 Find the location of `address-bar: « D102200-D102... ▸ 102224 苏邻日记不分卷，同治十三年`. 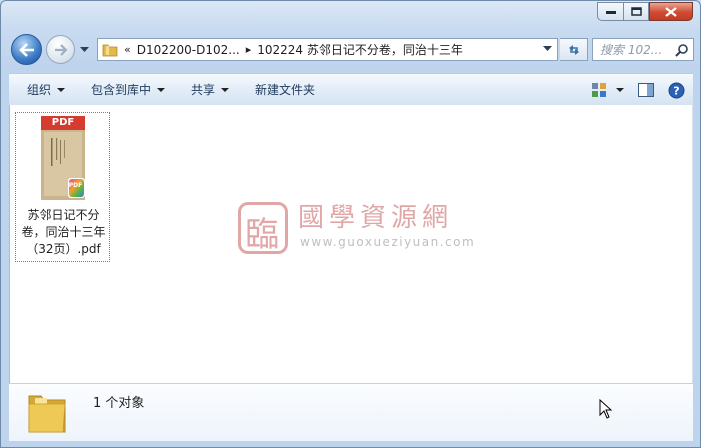

address-bar: « D102200-D102... ▸ 102224 苏邻日记不分卷，同治十三年 is located at coordinates (327, 49).